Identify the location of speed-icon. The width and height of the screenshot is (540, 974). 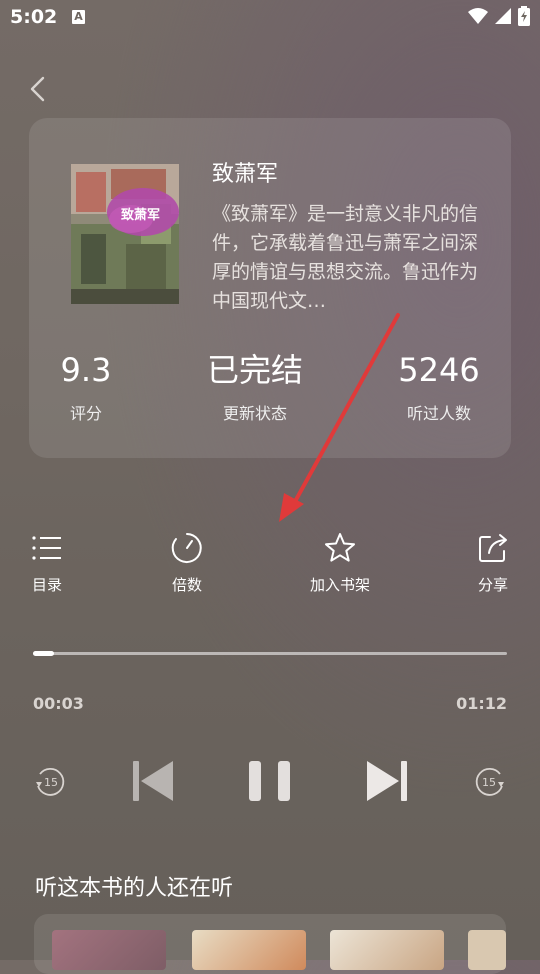
(186, 548).